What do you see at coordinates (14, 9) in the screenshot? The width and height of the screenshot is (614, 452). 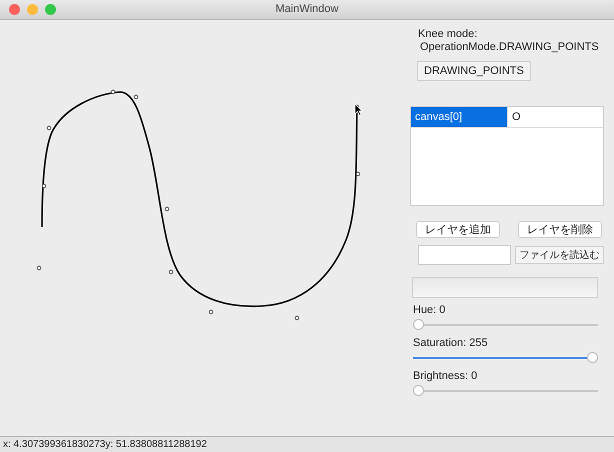 I see `close-button` at bounding box center [14, 9].